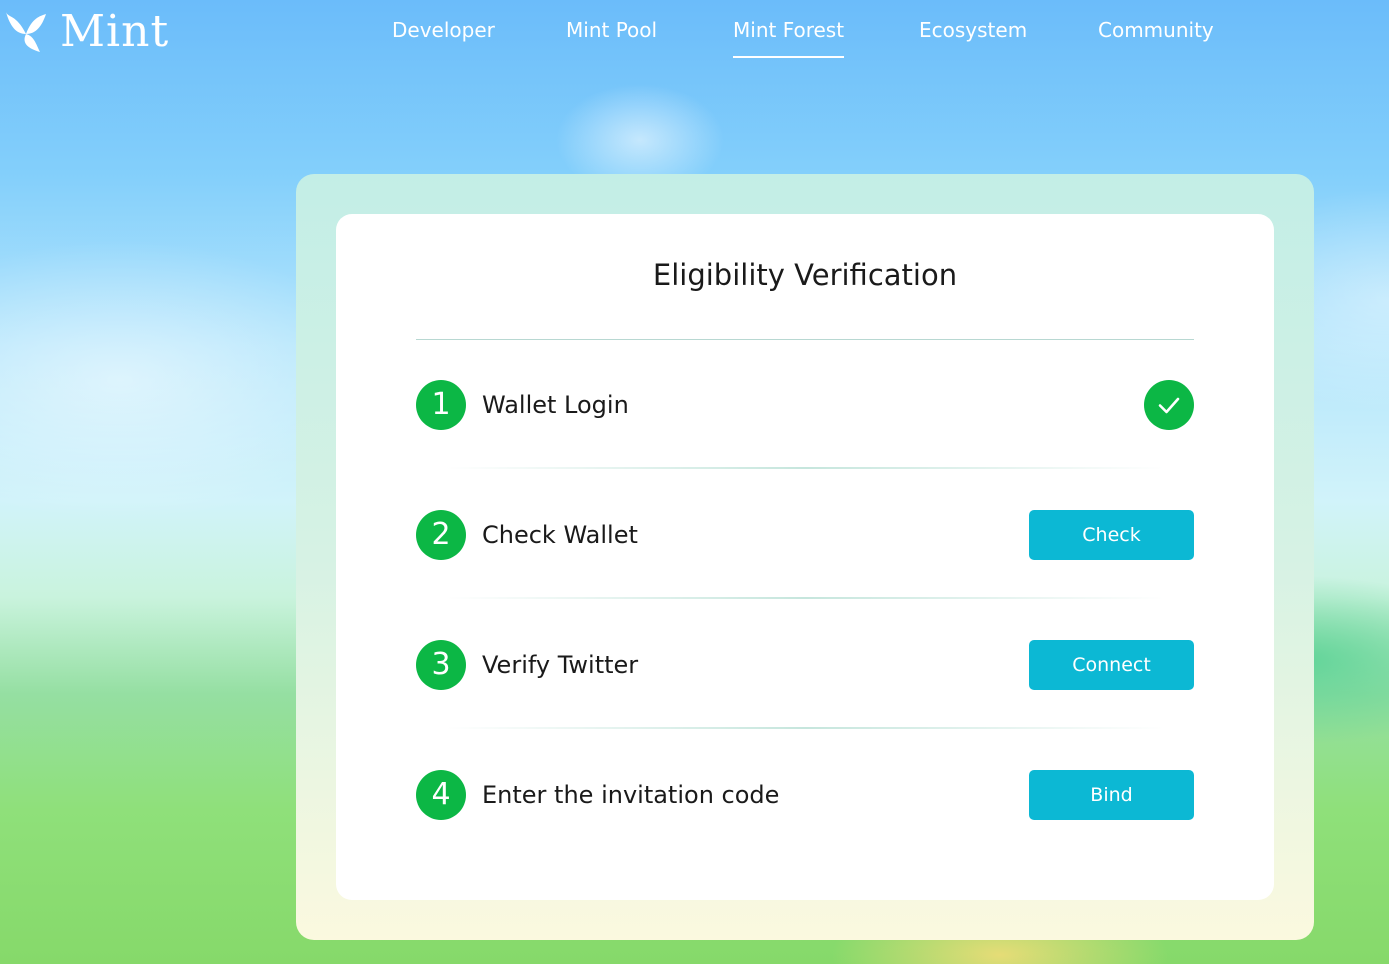 Image resolution: width=1389 pixels, height=964 pixels. I want to click on step-label: Wallet Login, so click(555, 405).